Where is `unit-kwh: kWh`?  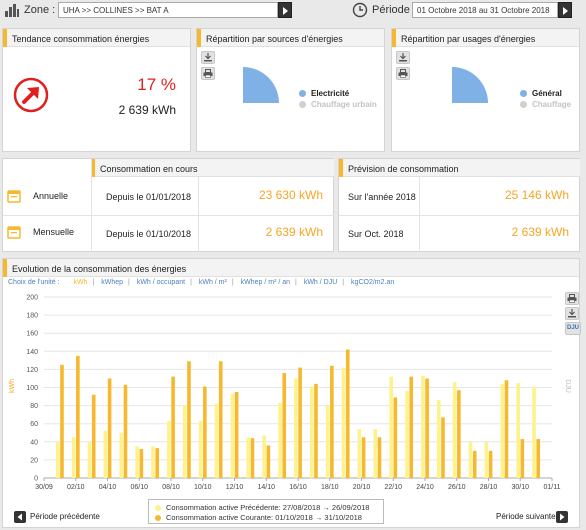 unit-kwh: kWh is located at coordinates (80, 282).